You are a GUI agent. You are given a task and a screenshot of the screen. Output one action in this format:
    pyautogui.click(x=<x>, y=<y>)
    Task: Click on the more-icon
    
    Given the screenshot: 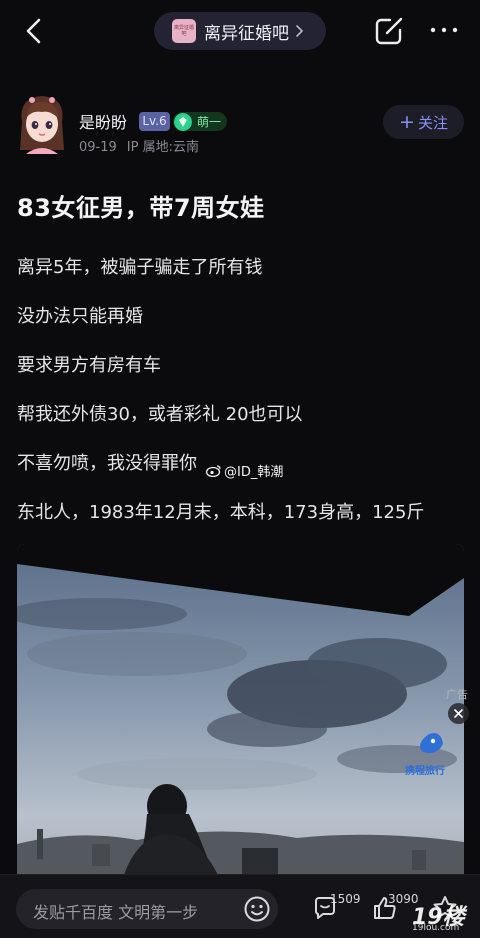 What is the action you would take?
    pyautogui.click(x=444, y=30)
    